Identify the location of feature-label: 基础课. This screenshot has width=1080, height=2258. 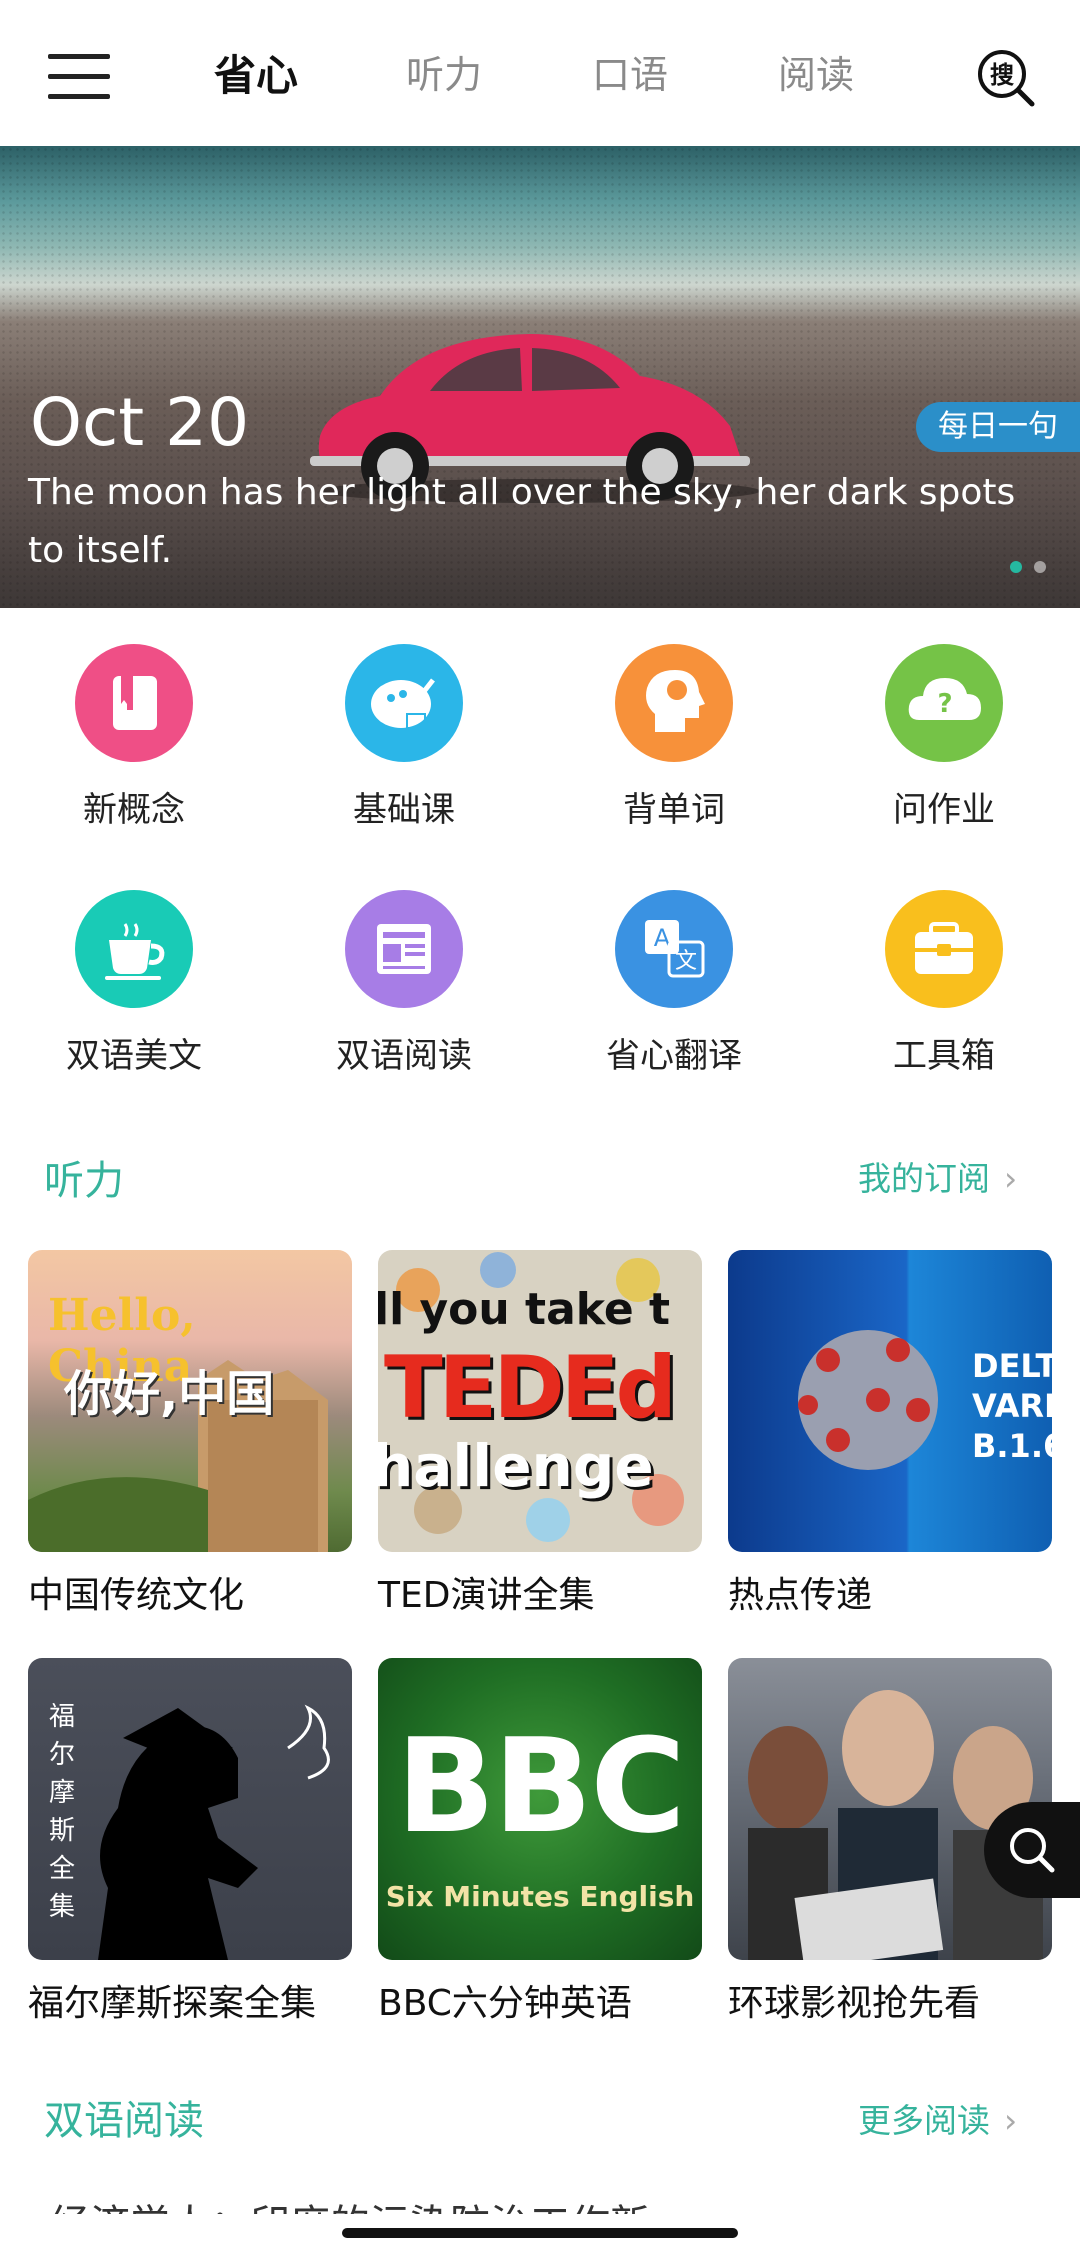
(404, 810).